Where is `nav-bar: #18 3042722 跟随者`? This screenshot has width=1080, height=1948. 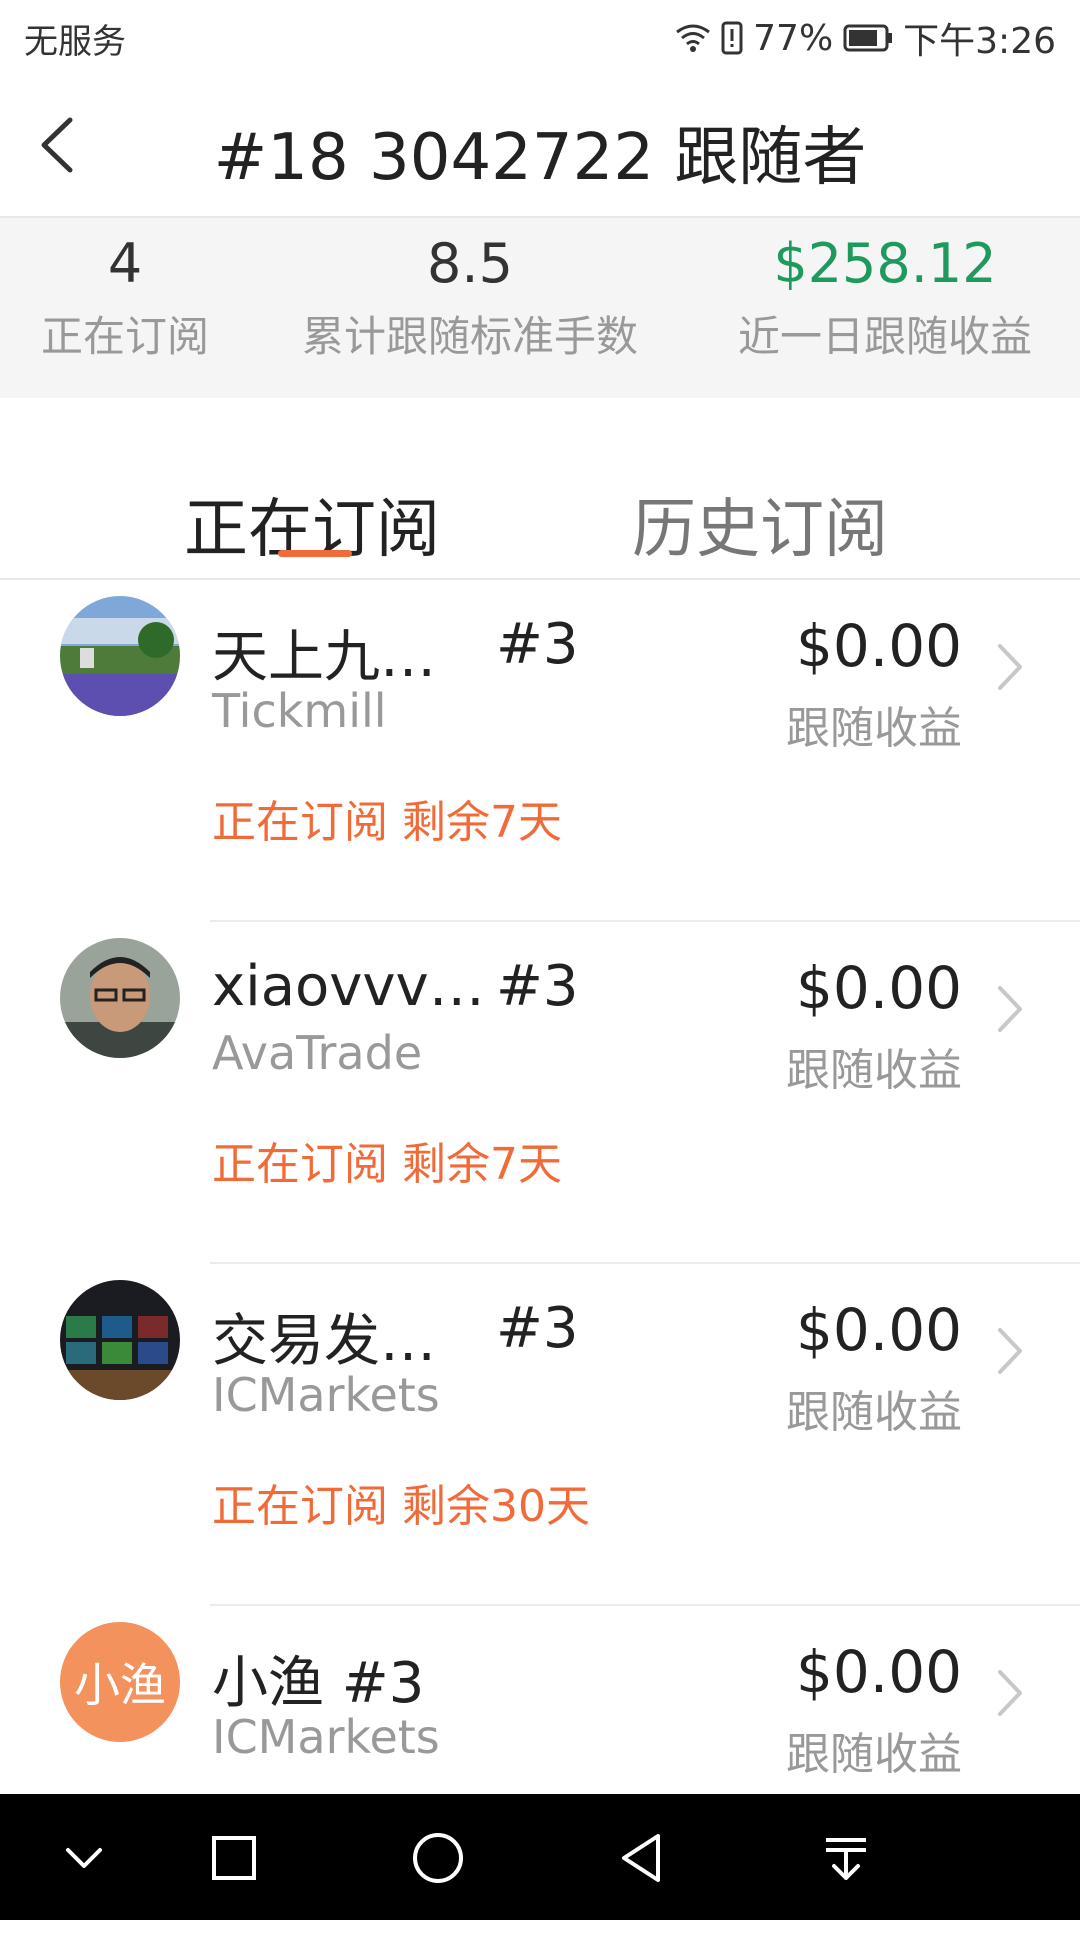 nav-bar: #18 3042722 跟随者 is located at coordinates (540, 146).